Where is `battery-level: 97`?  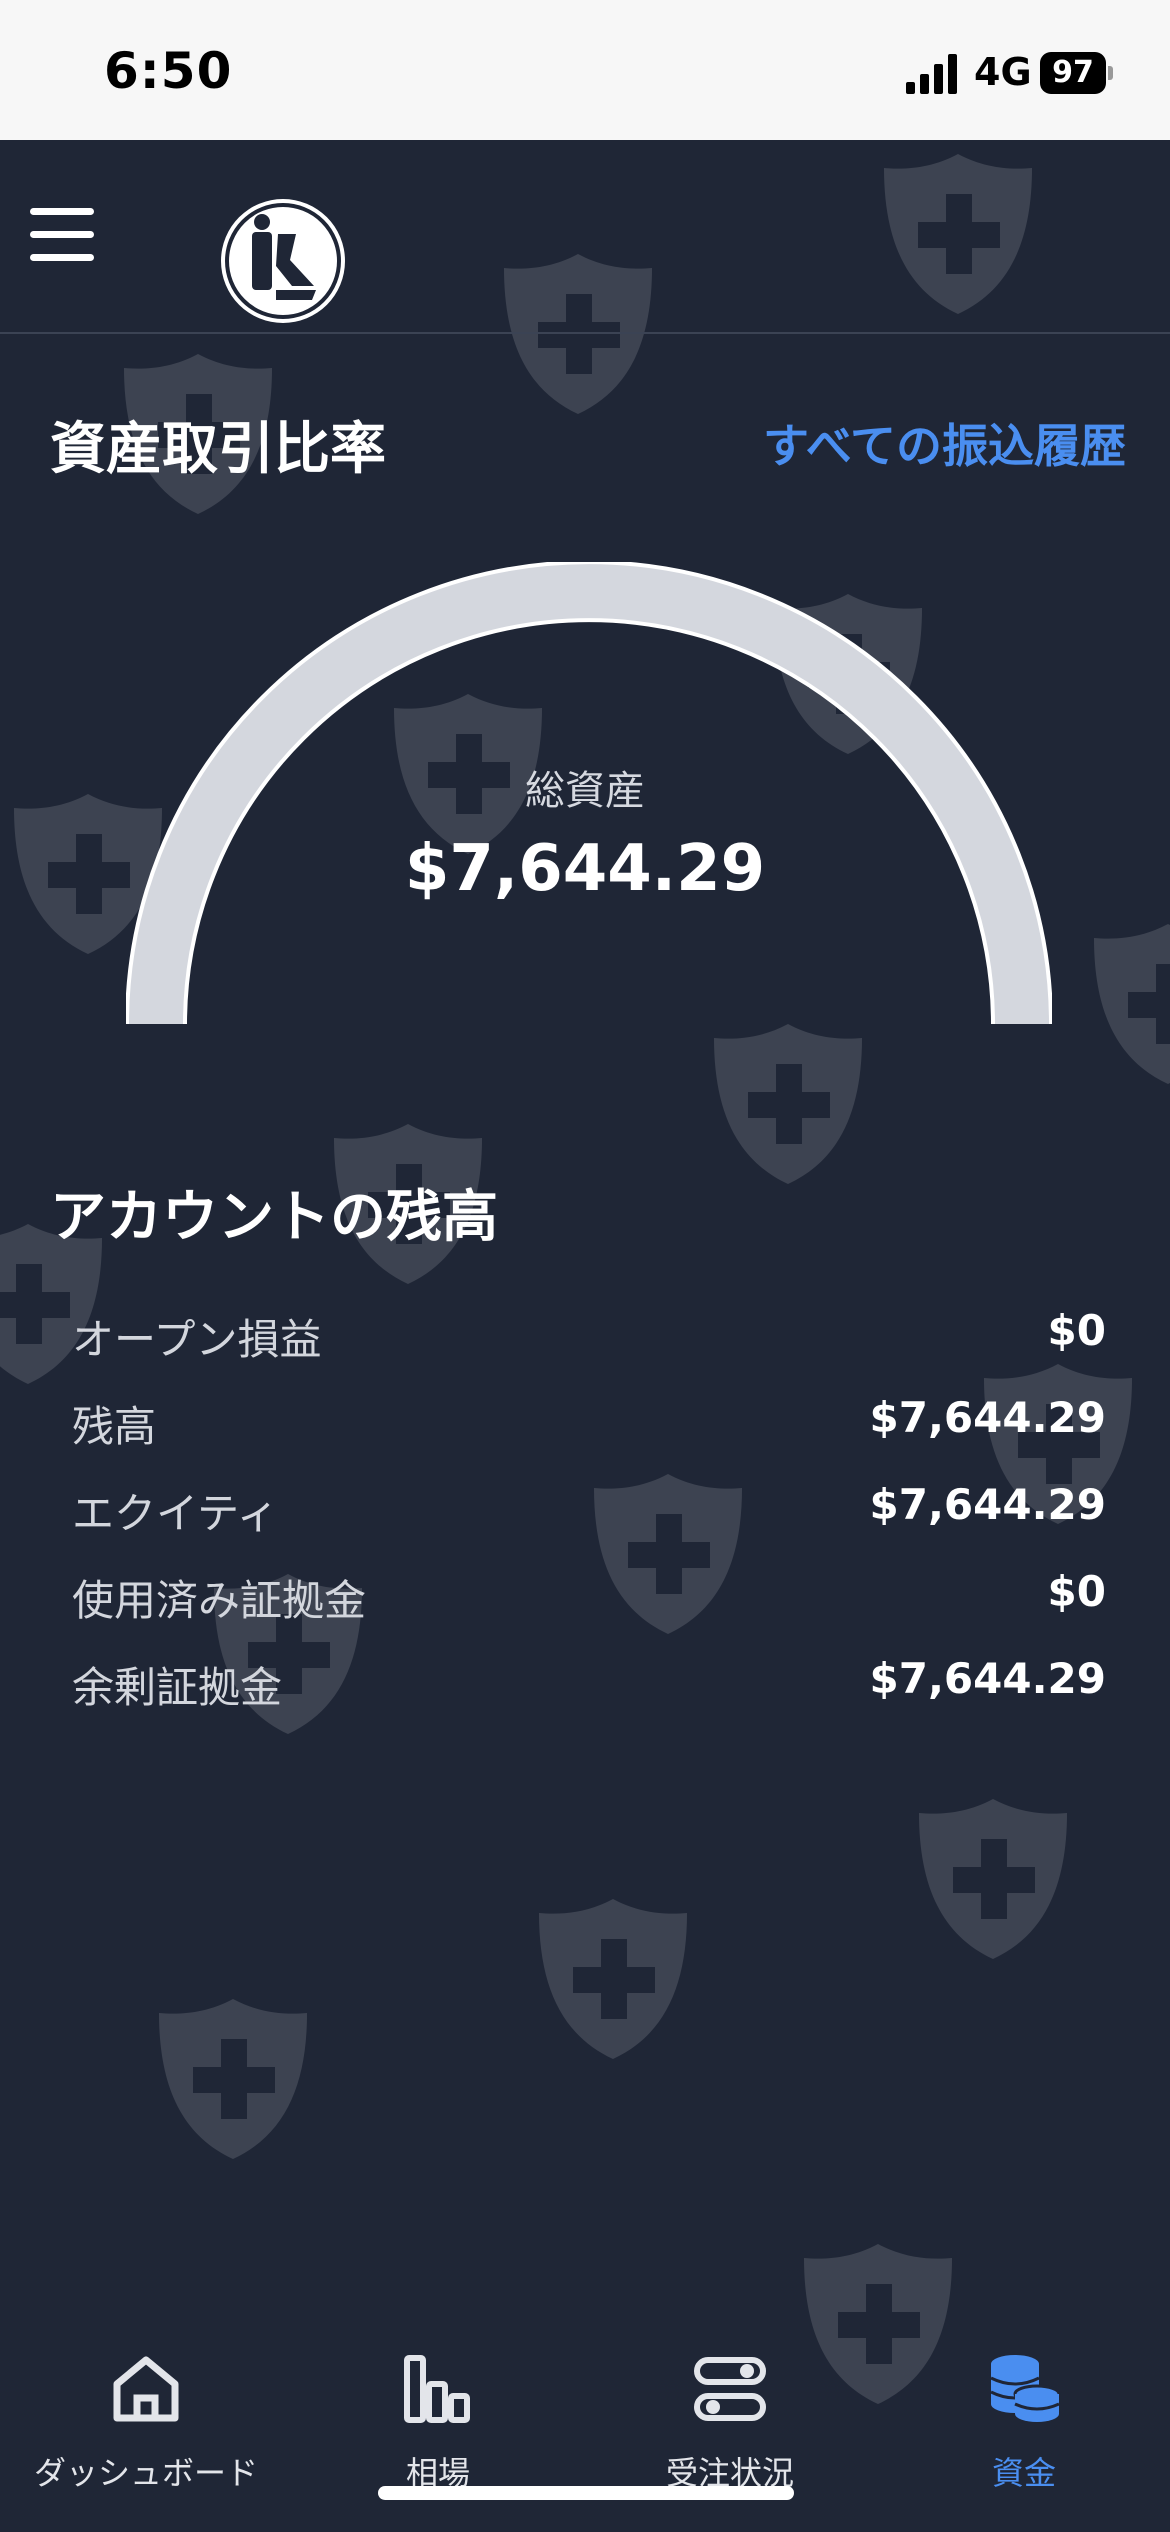 battery-level: 97 is located at coordinates (1073, 73).